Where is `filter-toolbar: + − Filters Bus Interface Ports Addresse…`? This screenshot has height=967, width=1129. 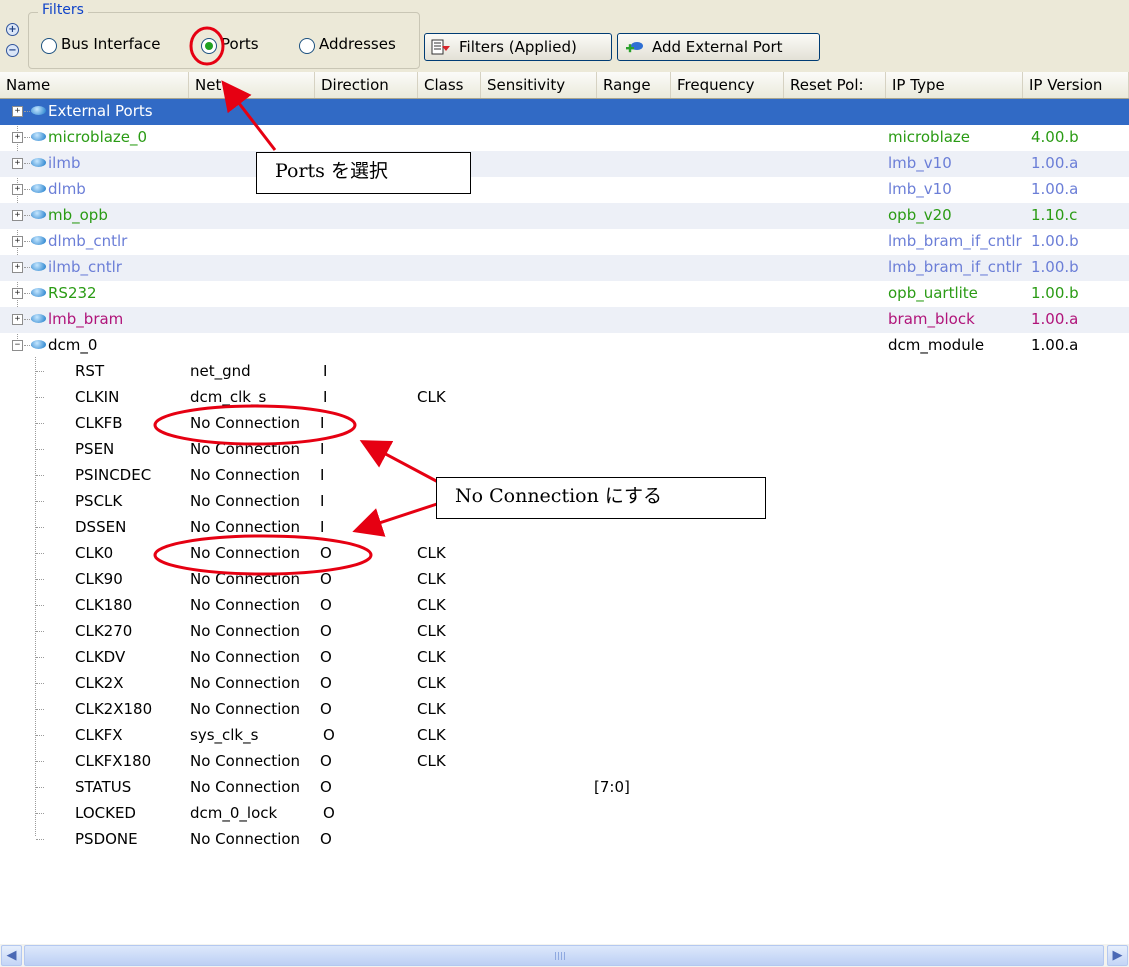 filter-toolbar: + − Filters Bus Interface Ports Addresse… is located at coordinates (564, 36).